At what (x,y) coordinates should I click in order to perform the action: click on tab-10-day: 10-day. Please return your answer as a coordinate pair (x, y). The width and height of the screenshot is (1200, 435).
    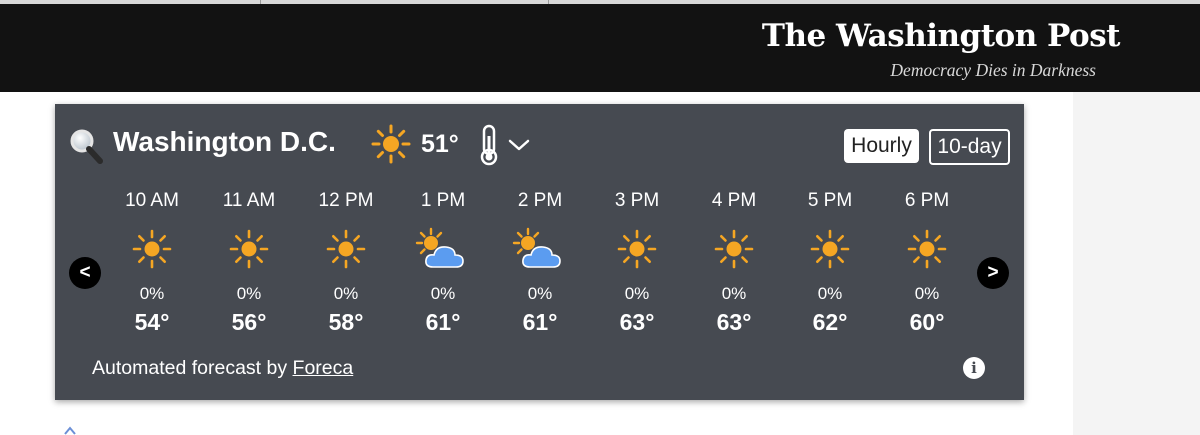
    Looking at the image, I should click on (969, 147).